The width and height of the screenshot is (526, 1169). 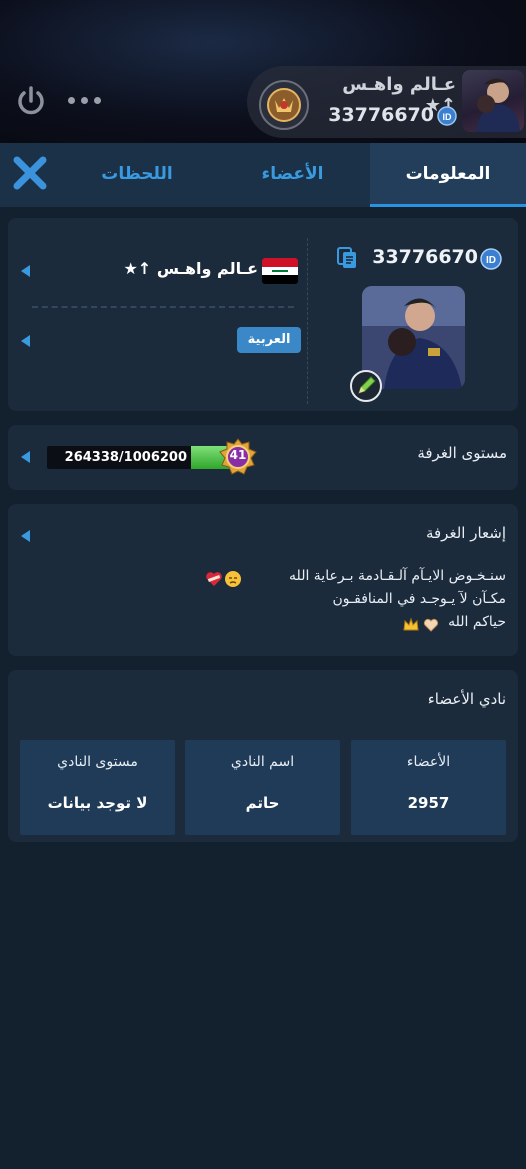 I want to click on club-members-label: الأعضاء, so click(x=428, y=762).